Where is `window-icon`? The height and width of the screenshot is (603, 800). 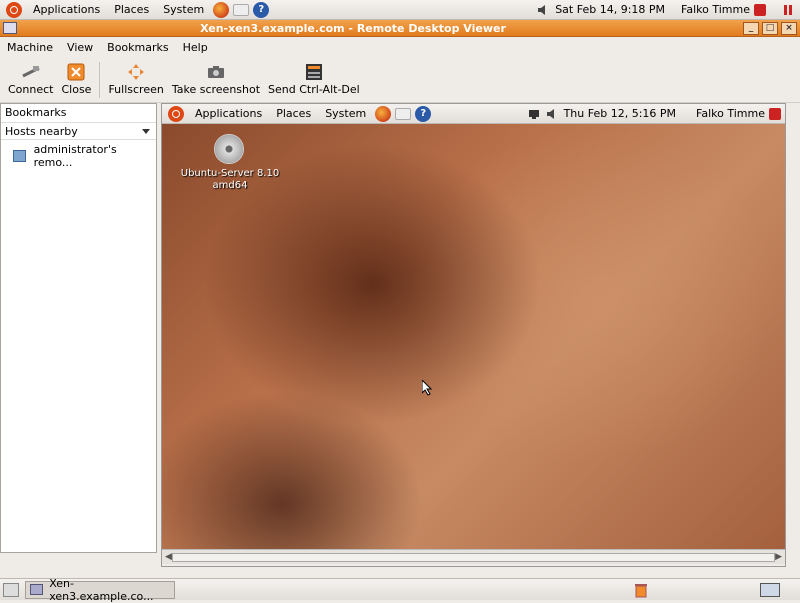
window-icon is located at coordinates (10, 28).